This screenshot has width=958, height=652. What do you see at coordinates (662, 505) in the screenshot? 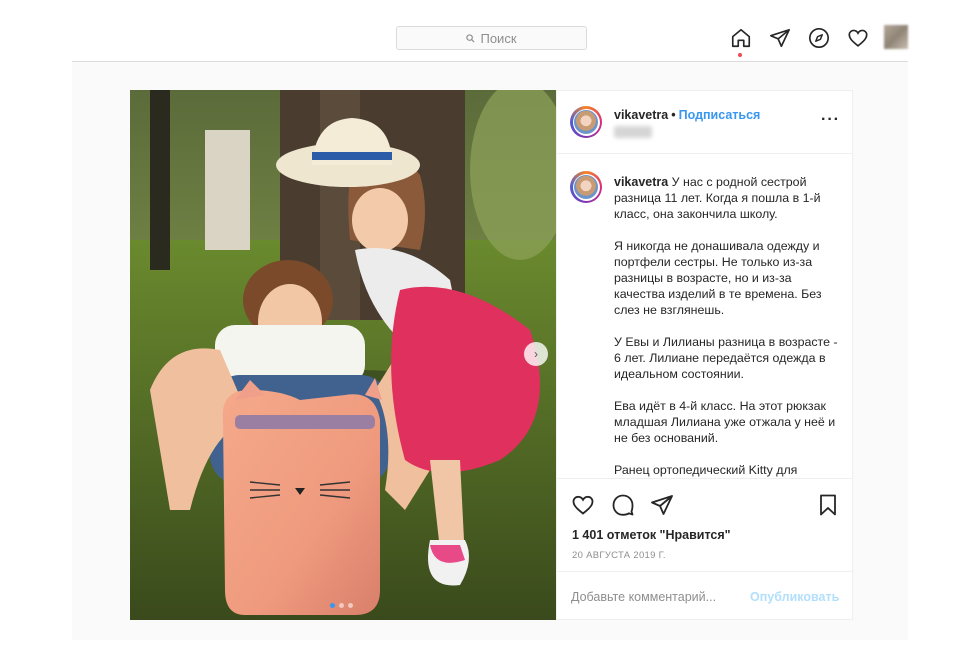
I see `share-icon` at bounding box center [662, 505].